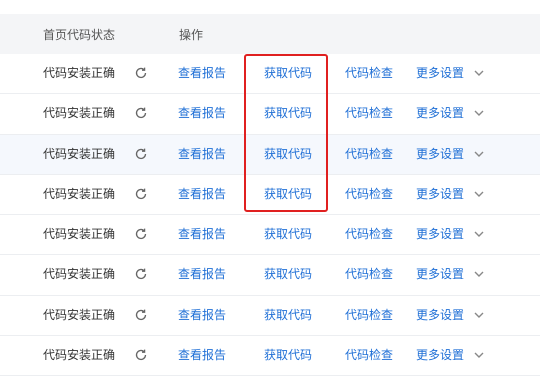  I want to click on column-header-operations: 操作, so click(191, 35).